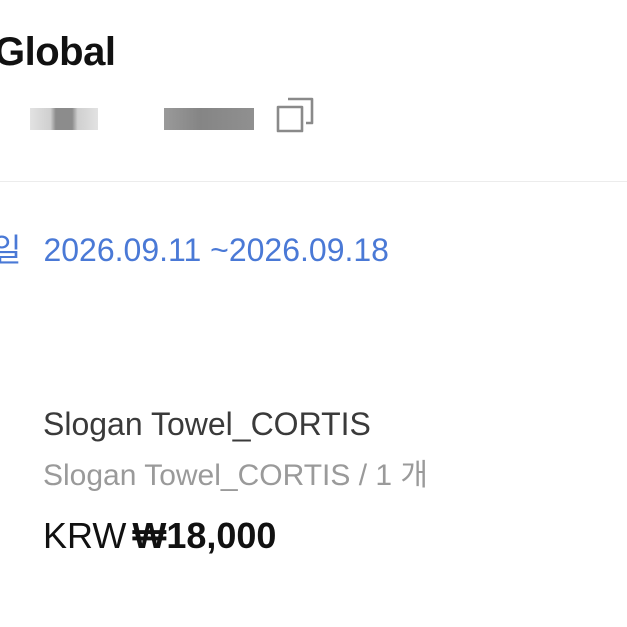  Describe the element at coordinates (236, 475) in the screenshot. I see `product-option: Slogan Towel_CORTIS / 1 개` at that location.